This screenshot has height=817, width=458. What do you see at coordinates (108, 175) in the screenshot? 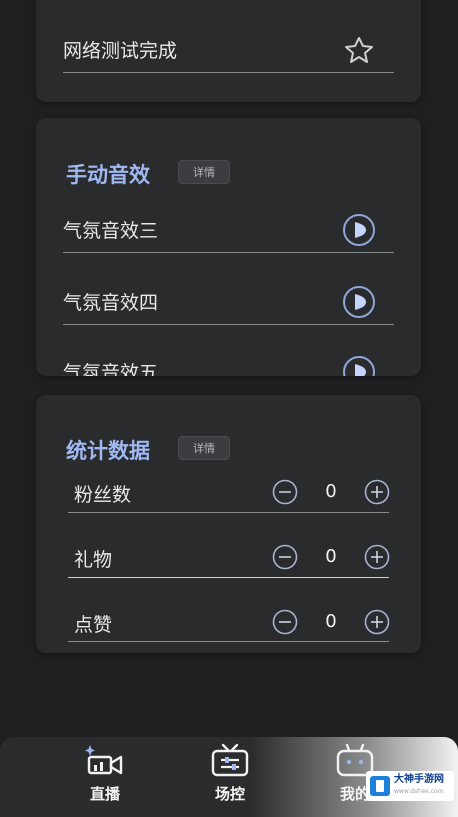
I see `section-title-manual-effects: 手动音效` at bounding box center [108, 175].